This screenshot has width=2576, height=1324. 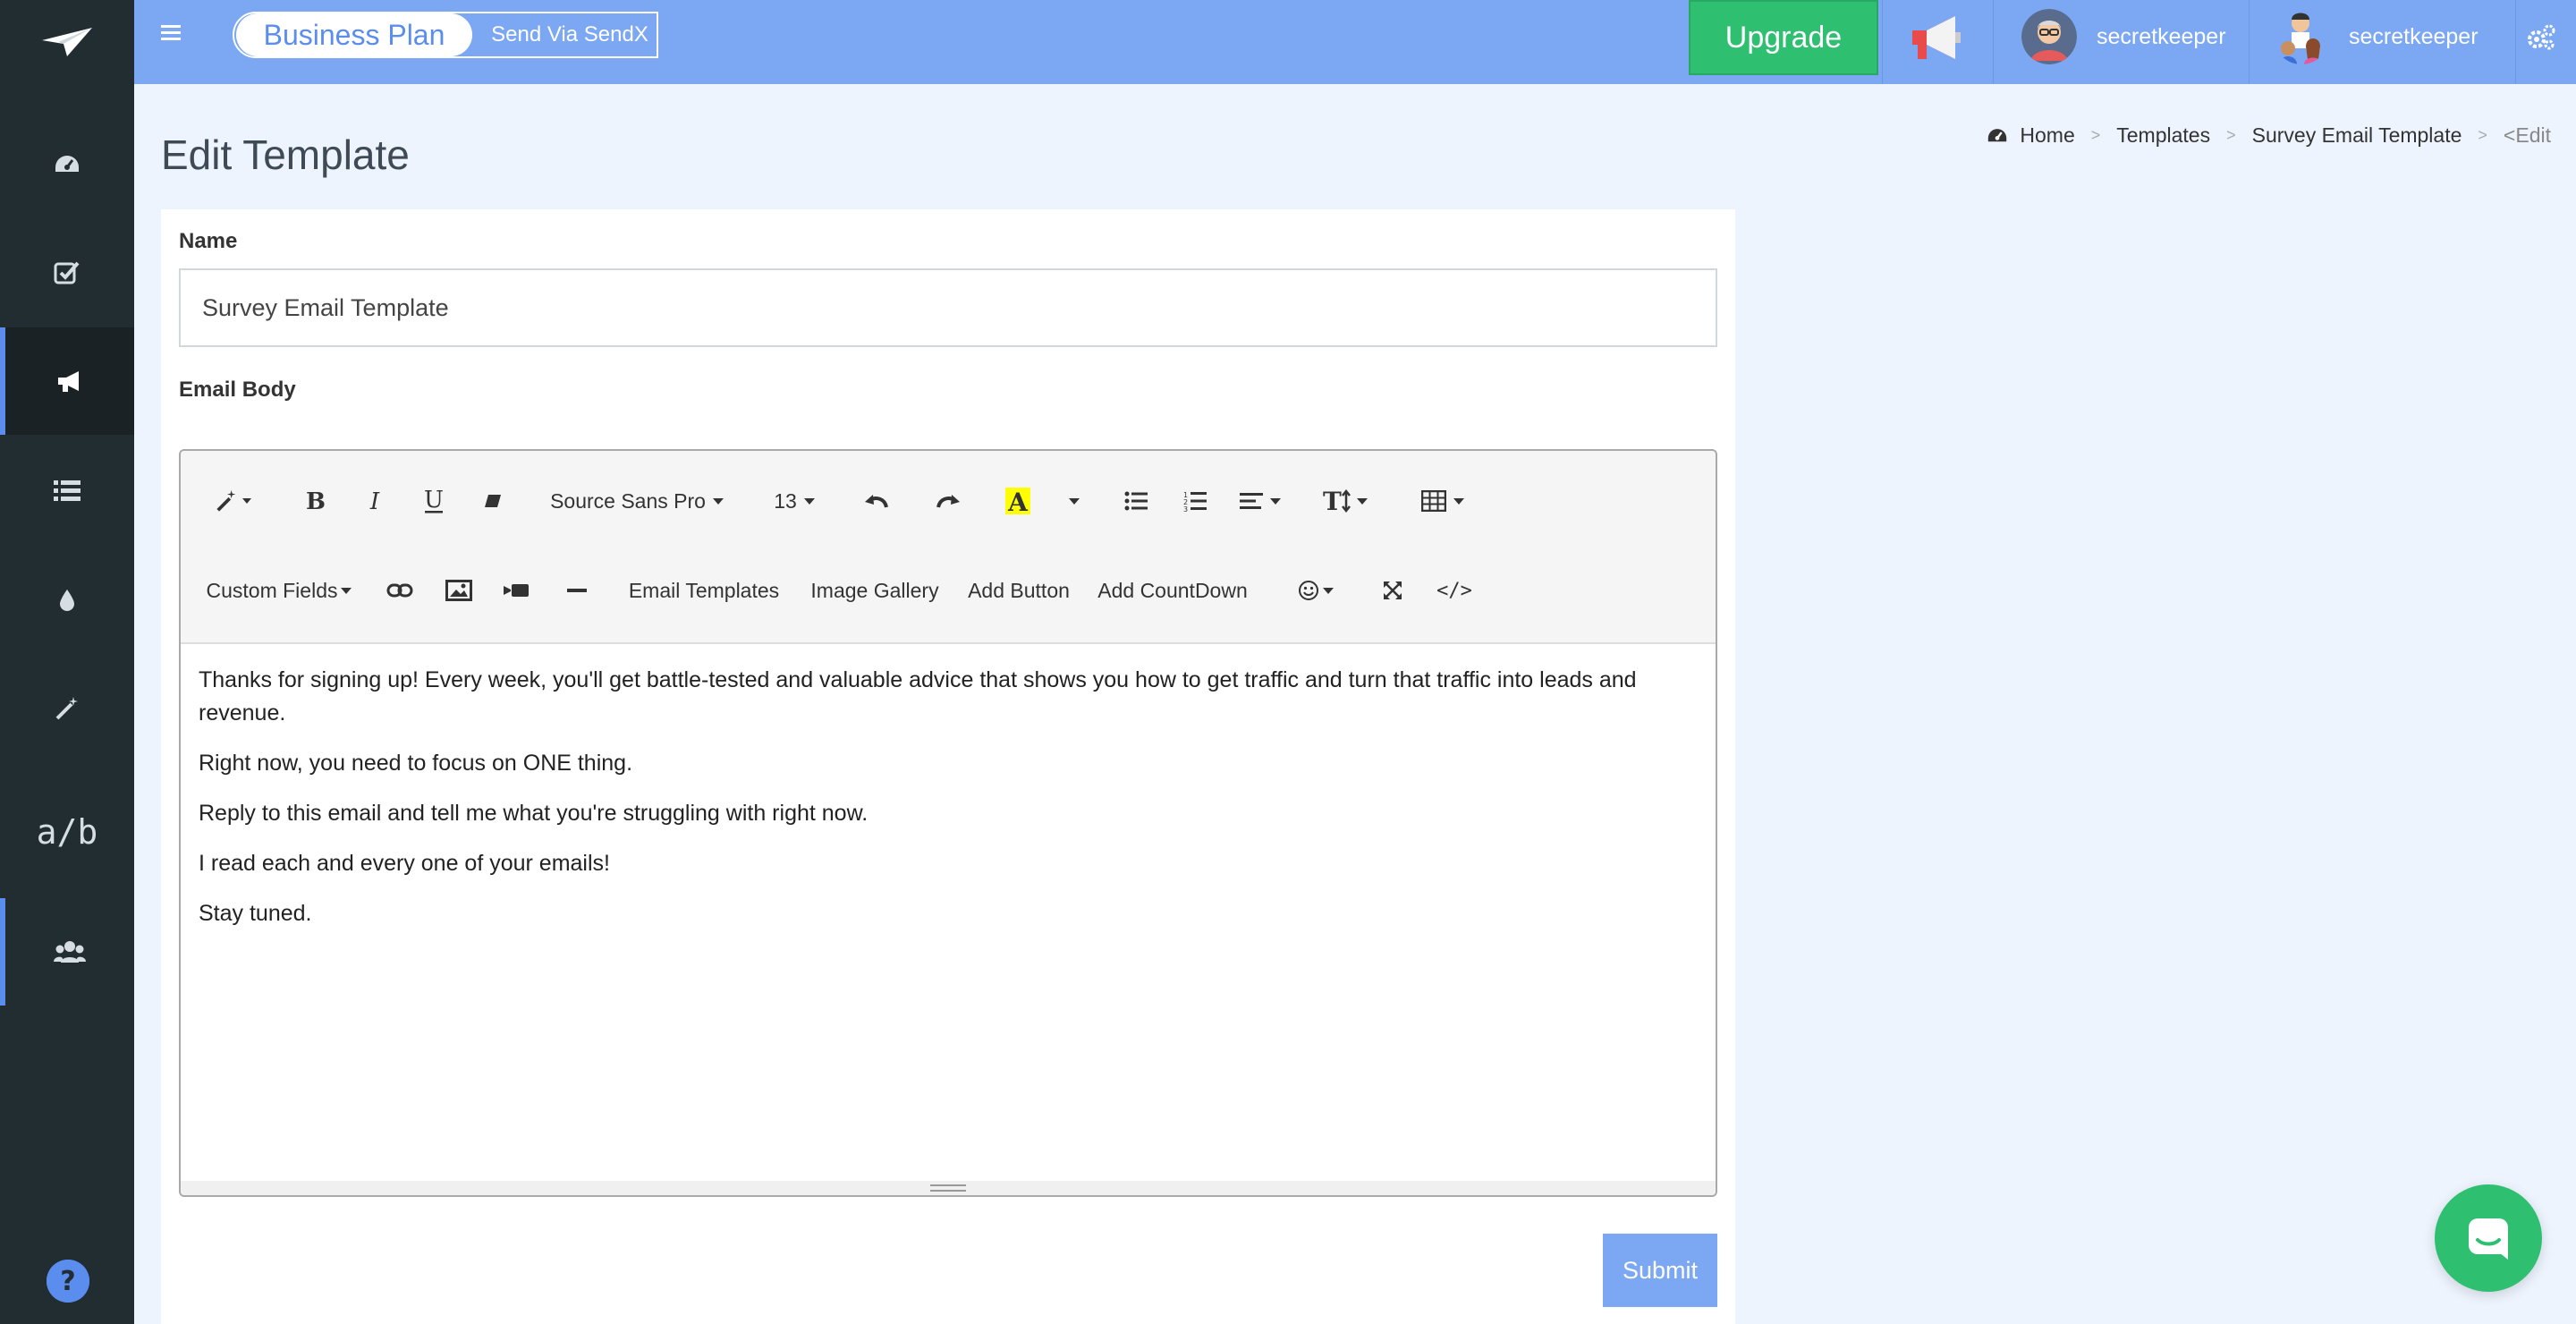 I want to click on underline-button: U, so click(x=433, y=501).